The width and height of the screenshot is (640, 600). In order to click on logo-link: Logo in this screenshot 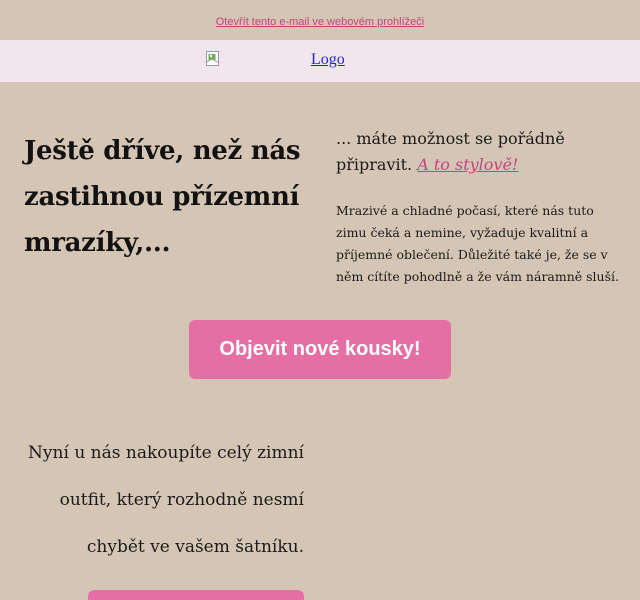, I will do `click(328, 60)`.